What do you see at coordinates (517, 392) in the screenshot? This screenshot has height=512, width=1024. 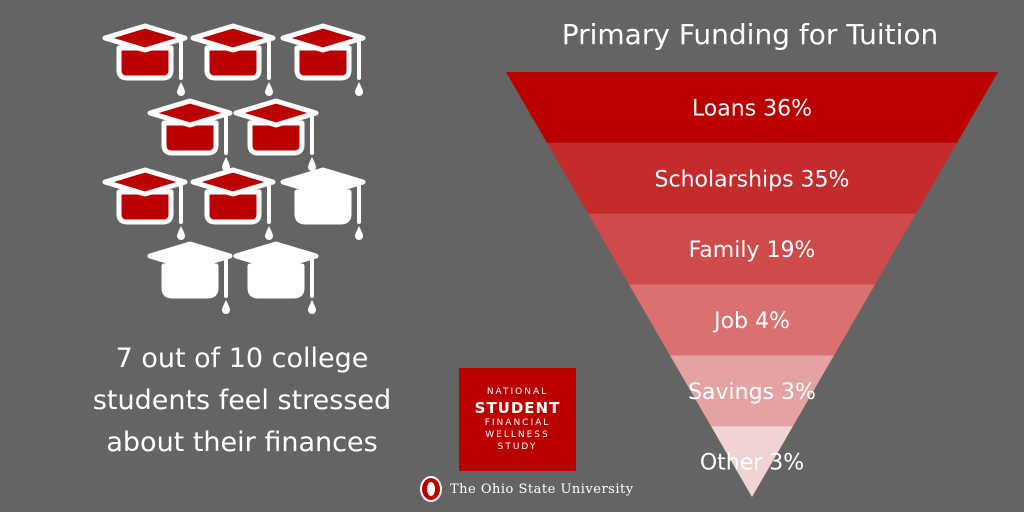 I see `logo-line-national: NATIONAL` at bounding box center [517, 392].